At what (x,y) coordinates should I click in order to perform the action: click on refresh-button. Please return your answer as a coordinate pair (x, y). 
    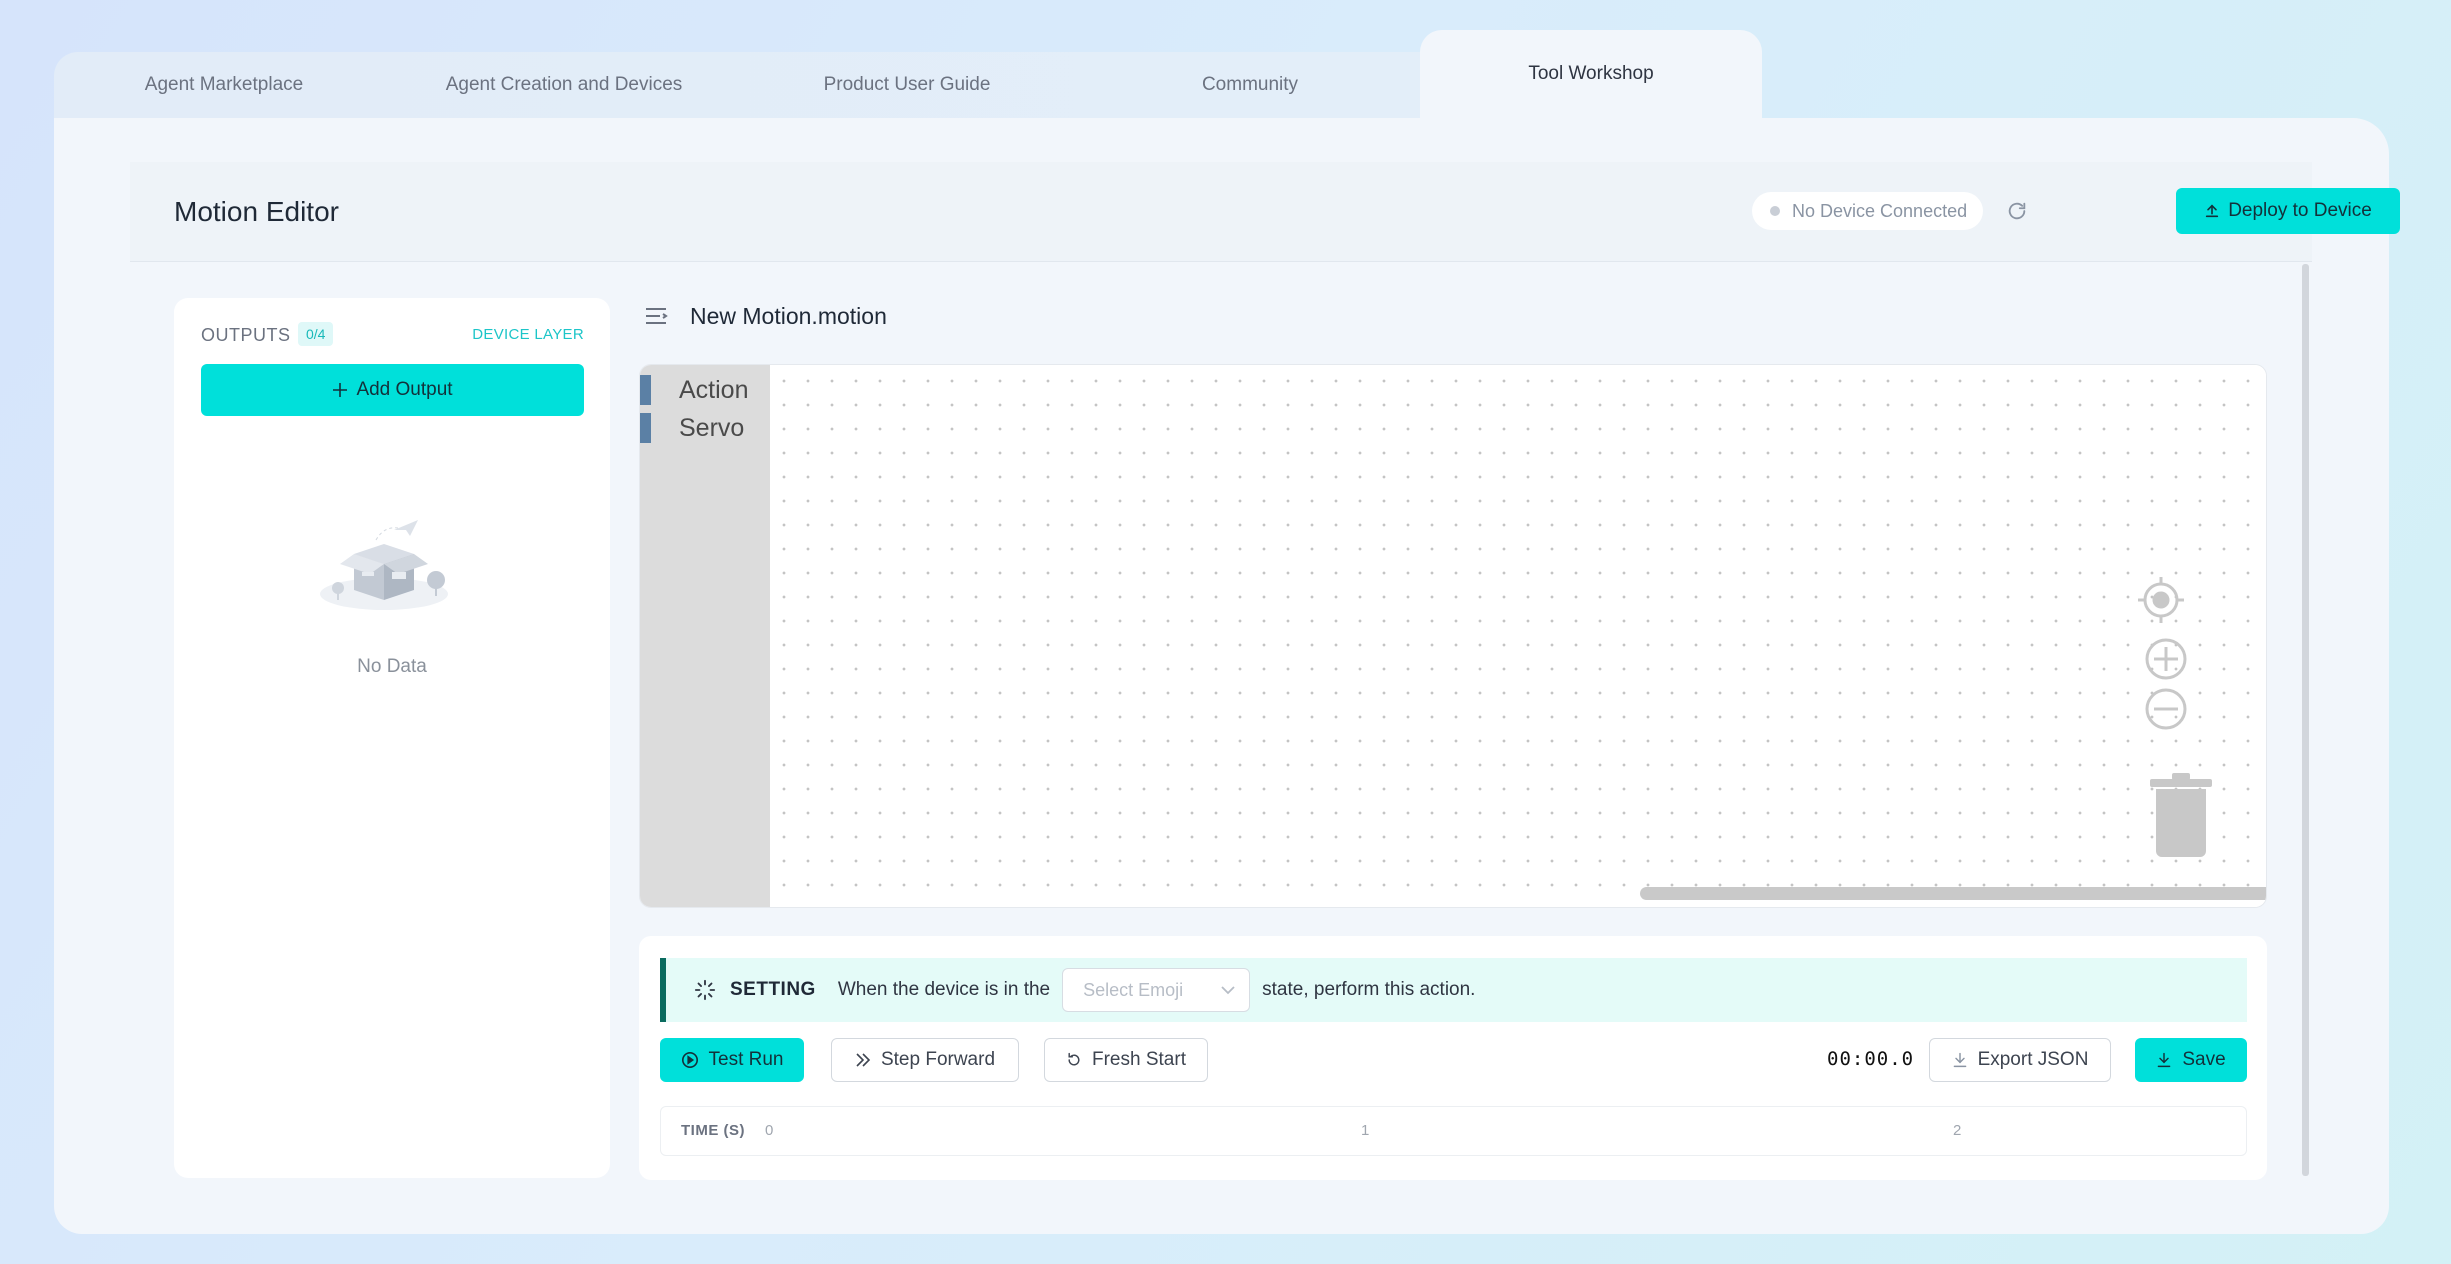
    Looking at the image, I should click on (2017, 211).